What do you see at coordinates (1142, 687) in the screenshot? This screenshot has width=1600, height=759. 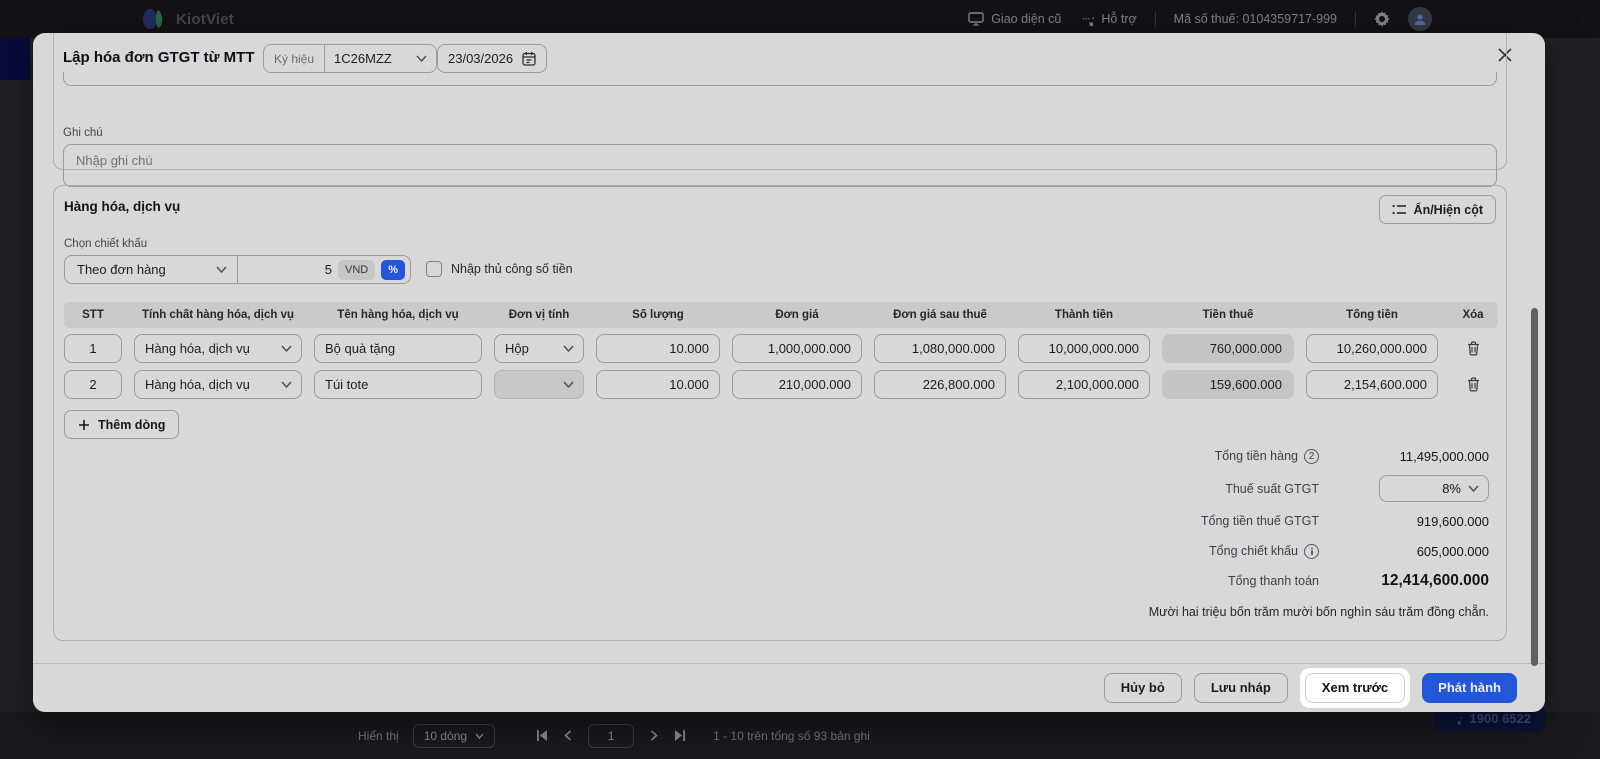 I see `cancel-button: Hủy bỏ` at bounding box center [1142, 687].